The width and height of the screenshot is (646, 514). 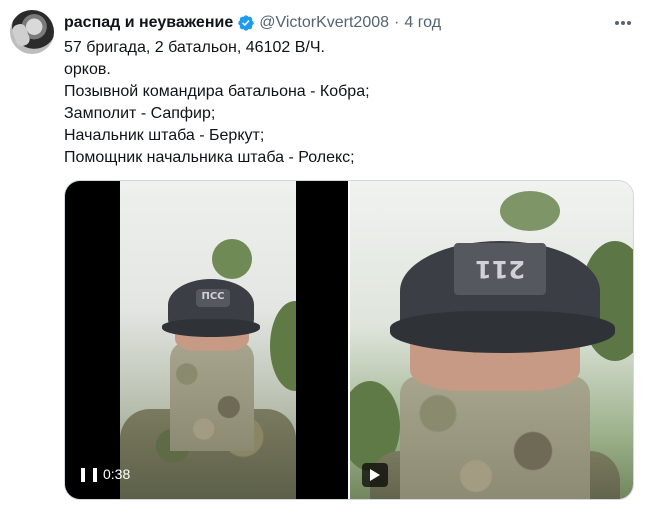 What do you see at coordinates (89, 475) in the screenshot?
I see `pause-icon` at bounding box center [89, 475].